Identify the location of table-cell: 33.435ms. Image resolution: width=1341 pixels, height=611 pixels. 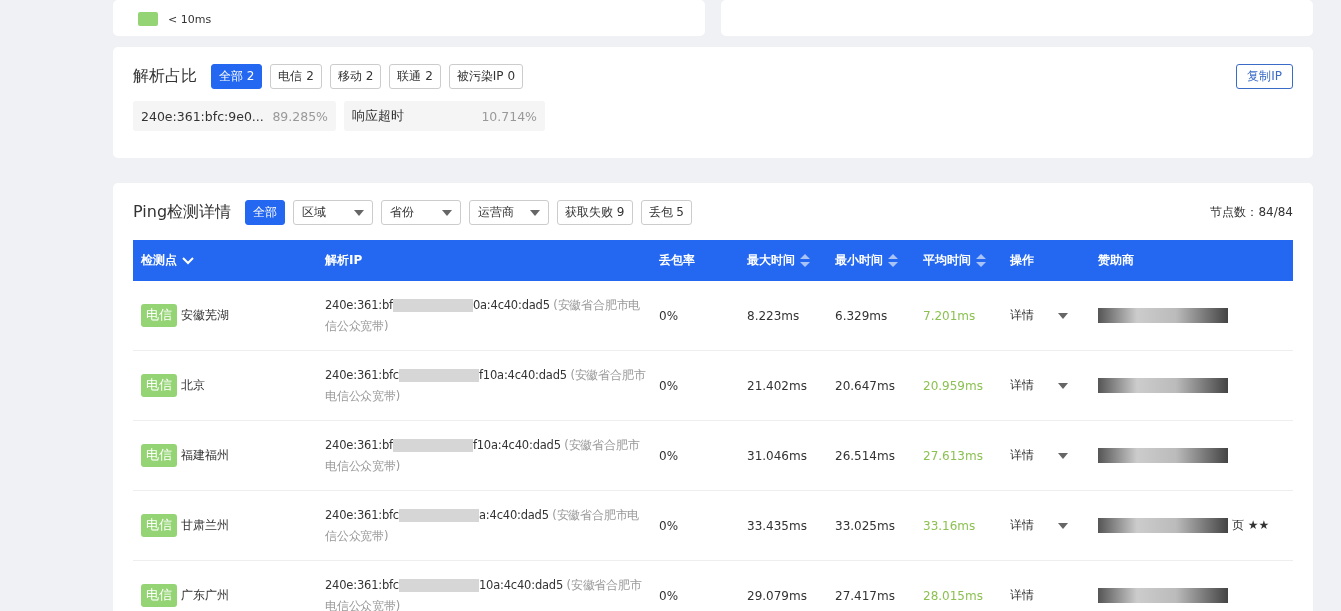
(777, 525).